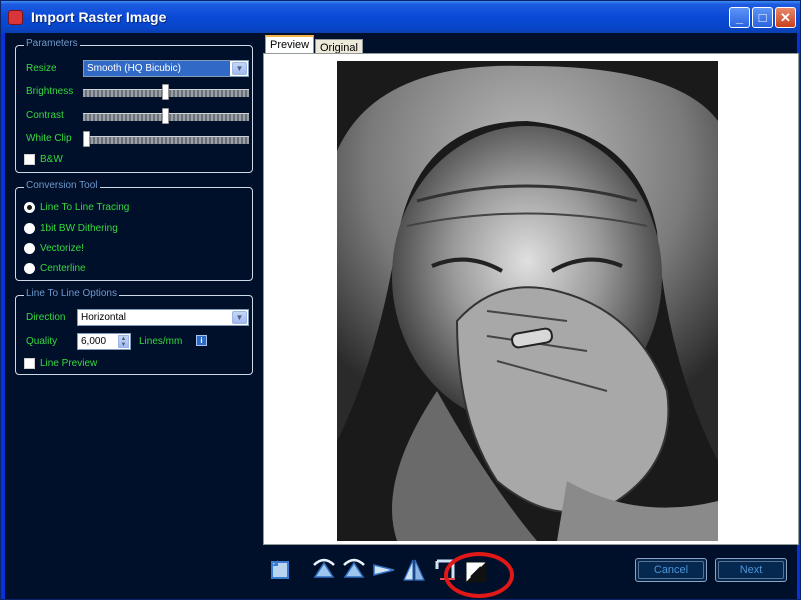 Image resolution: width=801 pixels, height=600 pixels. What do you see at coordinates (163, 317) in the screenshot?
I see `direction-select: Horizontal ▼` at bounding box center [163, 317].